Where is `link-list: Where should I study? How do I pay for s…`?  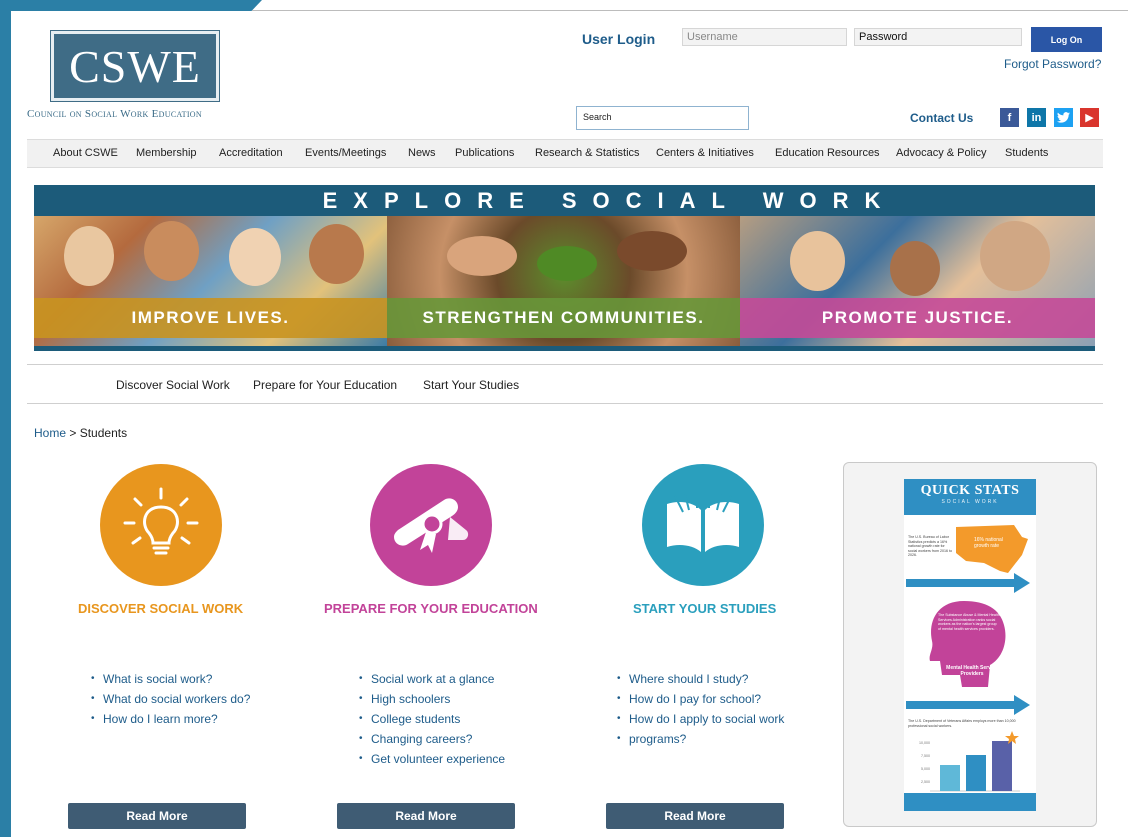
link-list: Where should I study? How do I pay for s… is located at coordinates (700, 709).